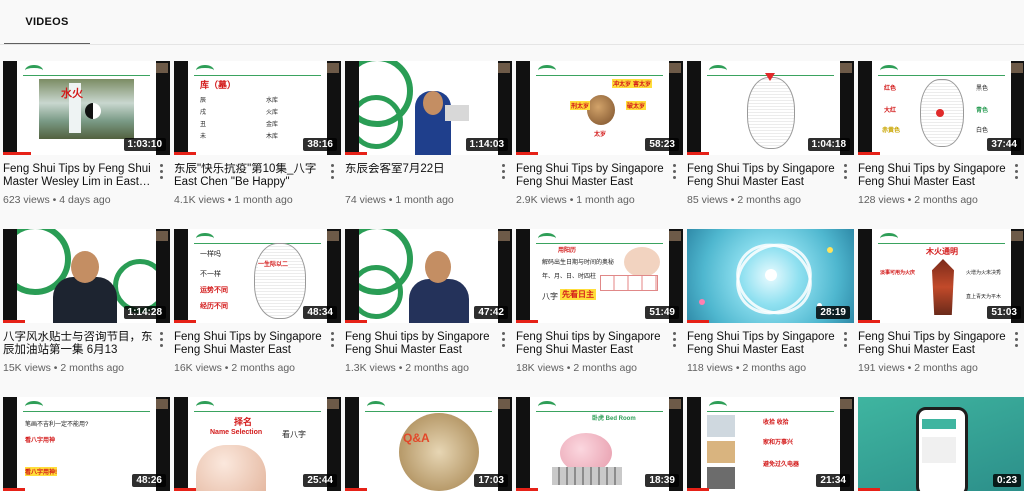 This screenshot has height=491, width=1024. Describe the element at coordinates (64, 368) in the screenshot. I see `video-meta: 15K views • 2 months ago` at that location.